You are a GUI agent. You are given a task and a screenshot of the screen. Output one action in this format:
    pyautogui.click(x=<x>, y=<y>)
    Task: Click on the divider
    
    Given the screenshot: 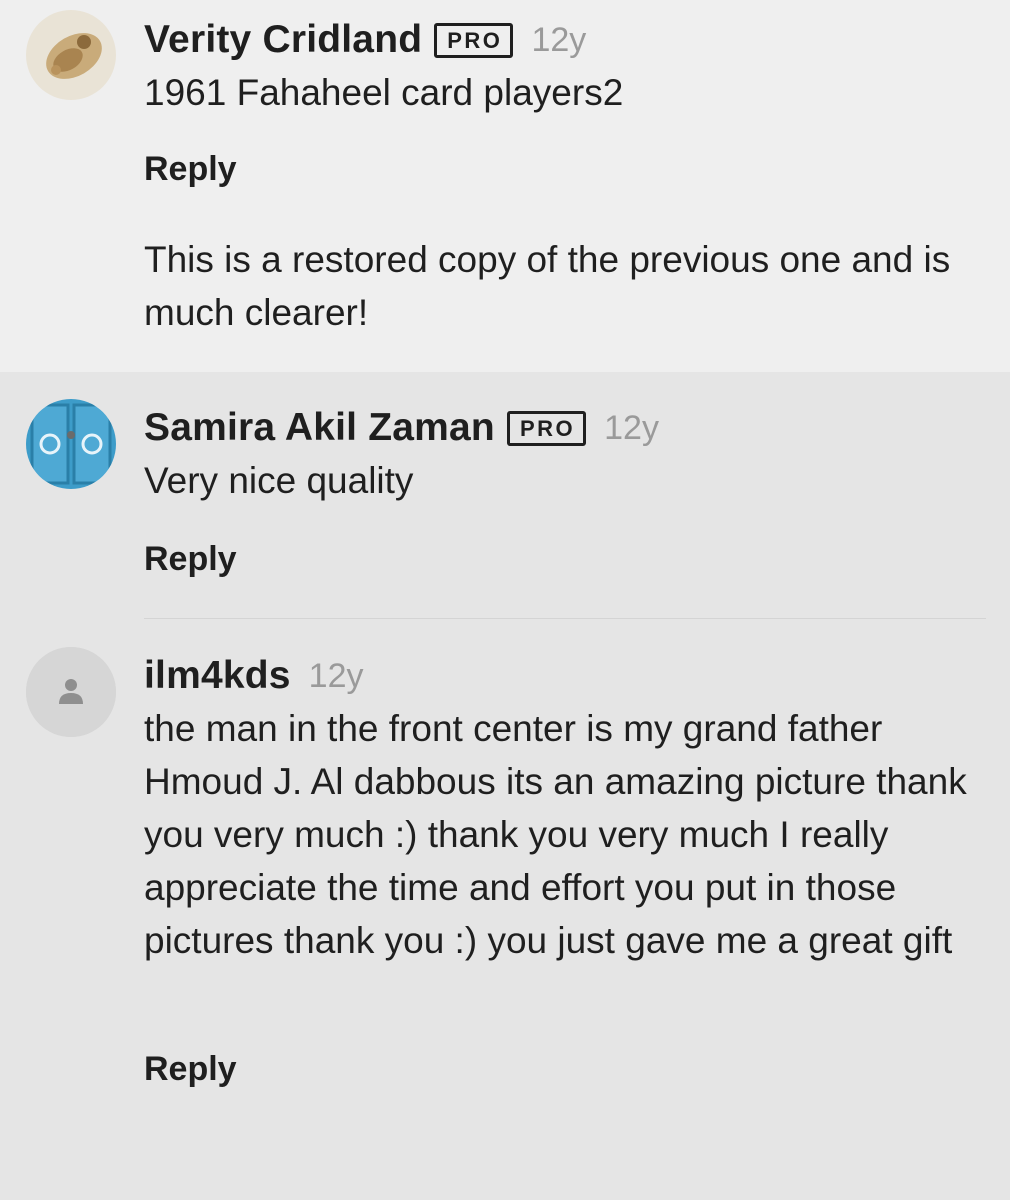 What is the action you would take?
    pyautogui.click(x=565, y=618)
    